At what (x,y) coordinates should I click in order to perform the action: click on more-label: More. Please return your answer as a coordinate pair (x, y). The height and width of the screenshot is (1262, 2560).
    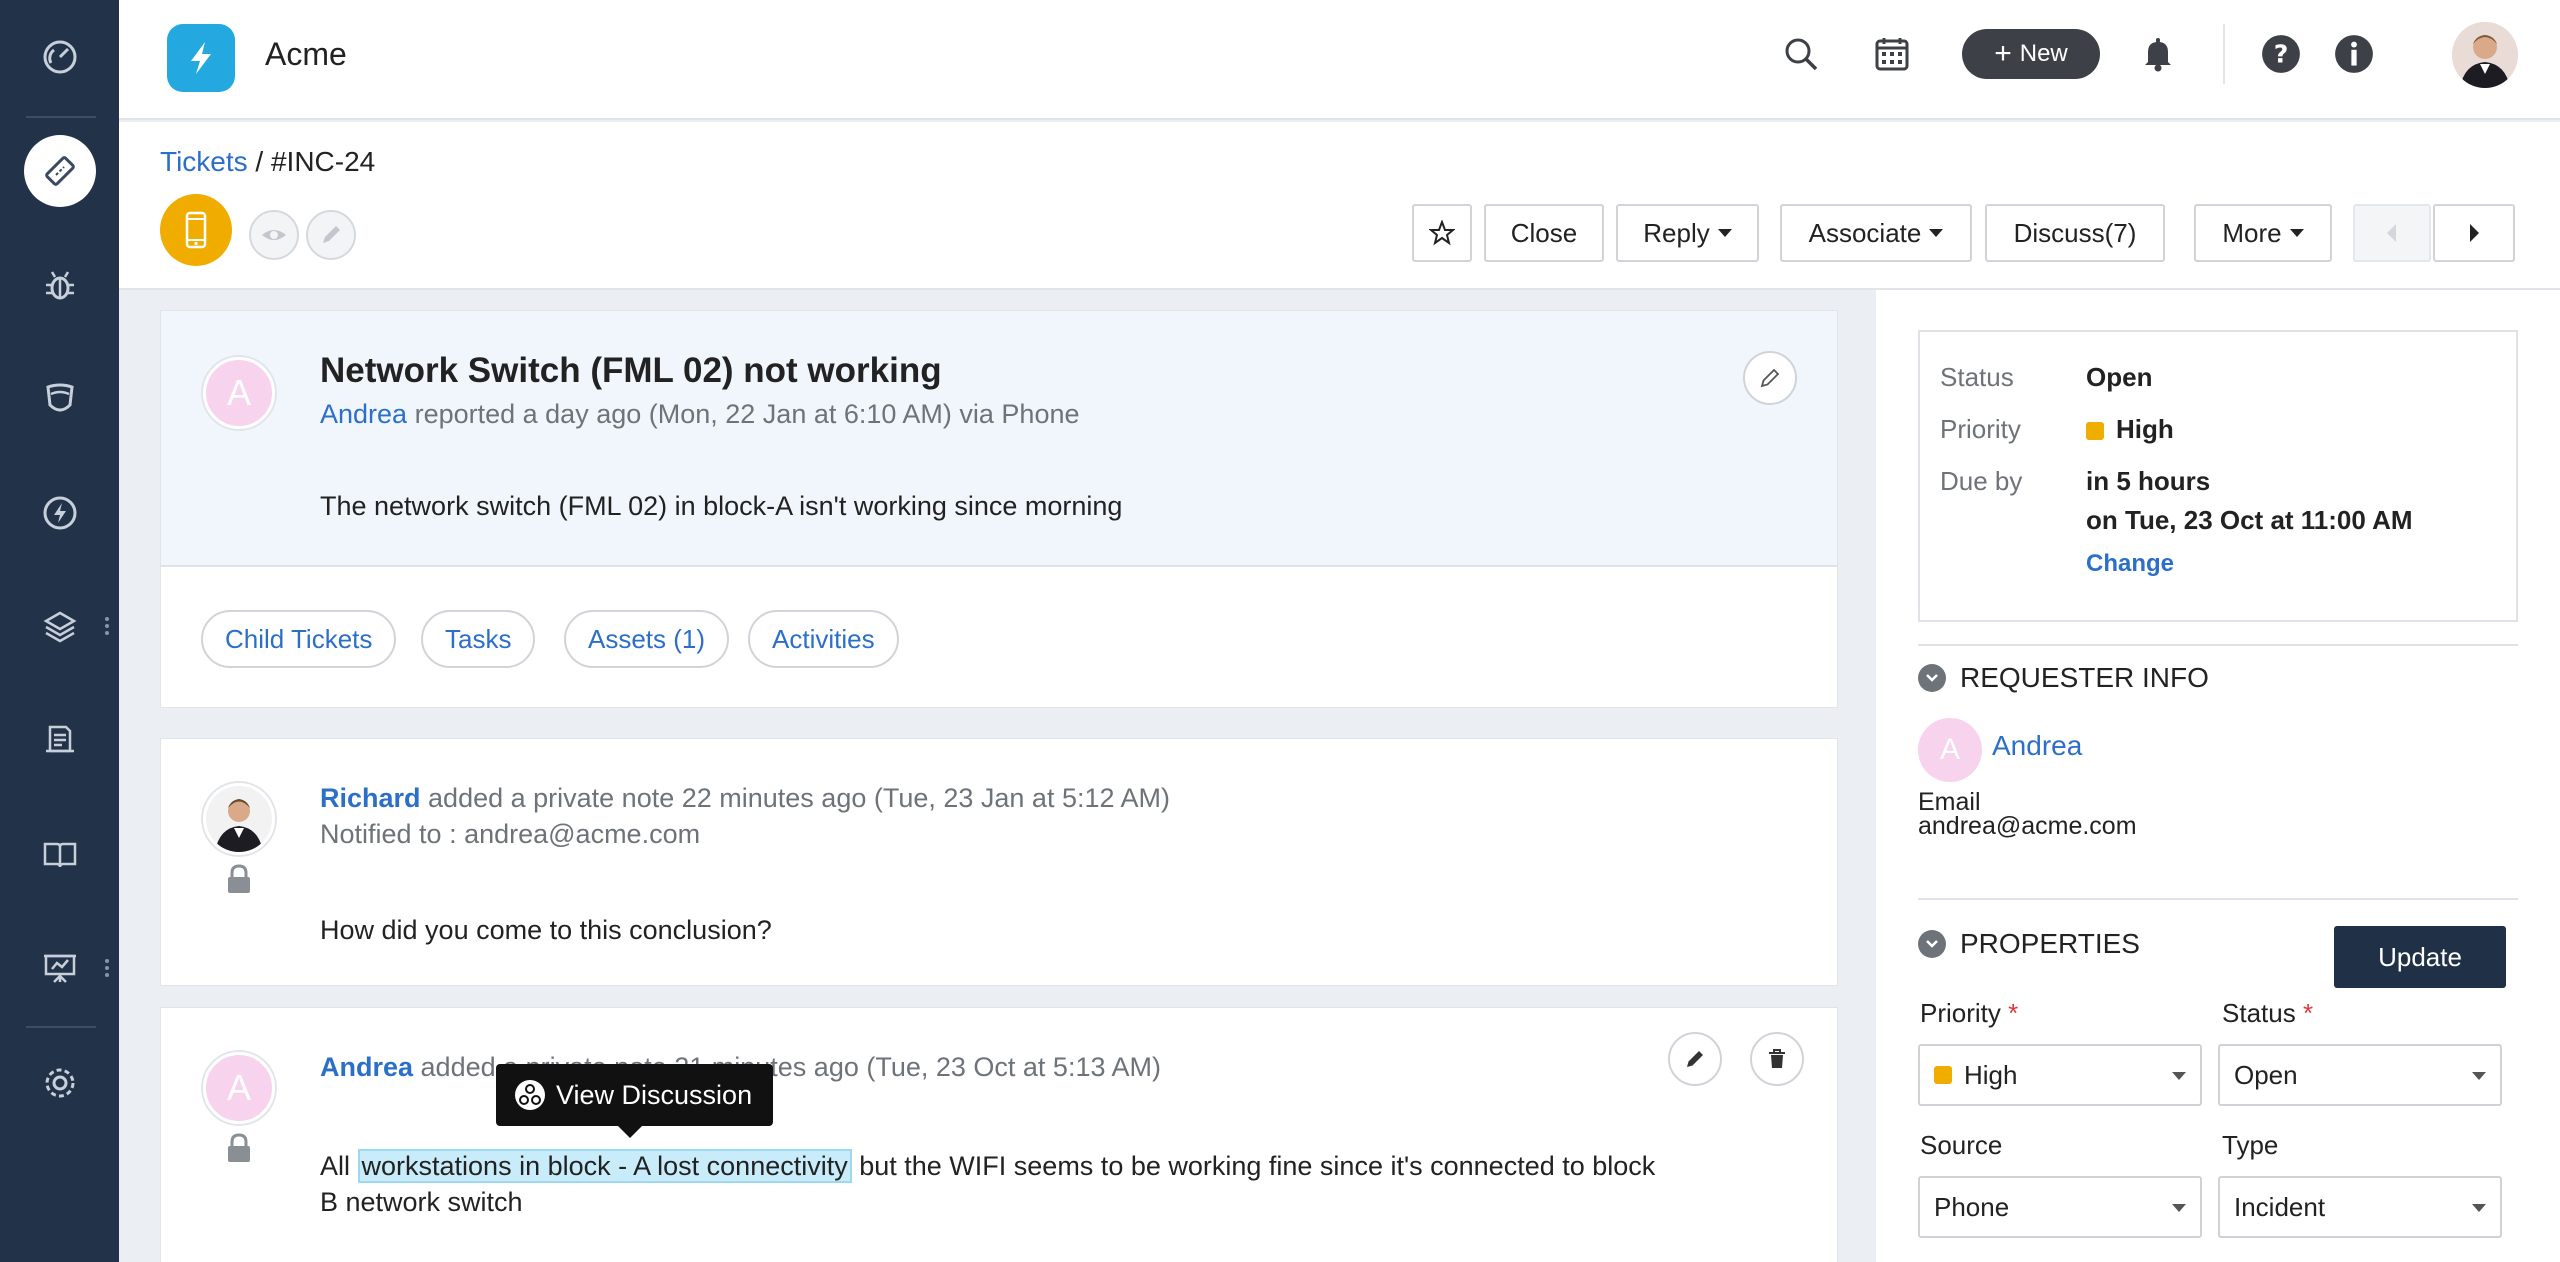
    Looking at the image, I should click on (2252, 232).